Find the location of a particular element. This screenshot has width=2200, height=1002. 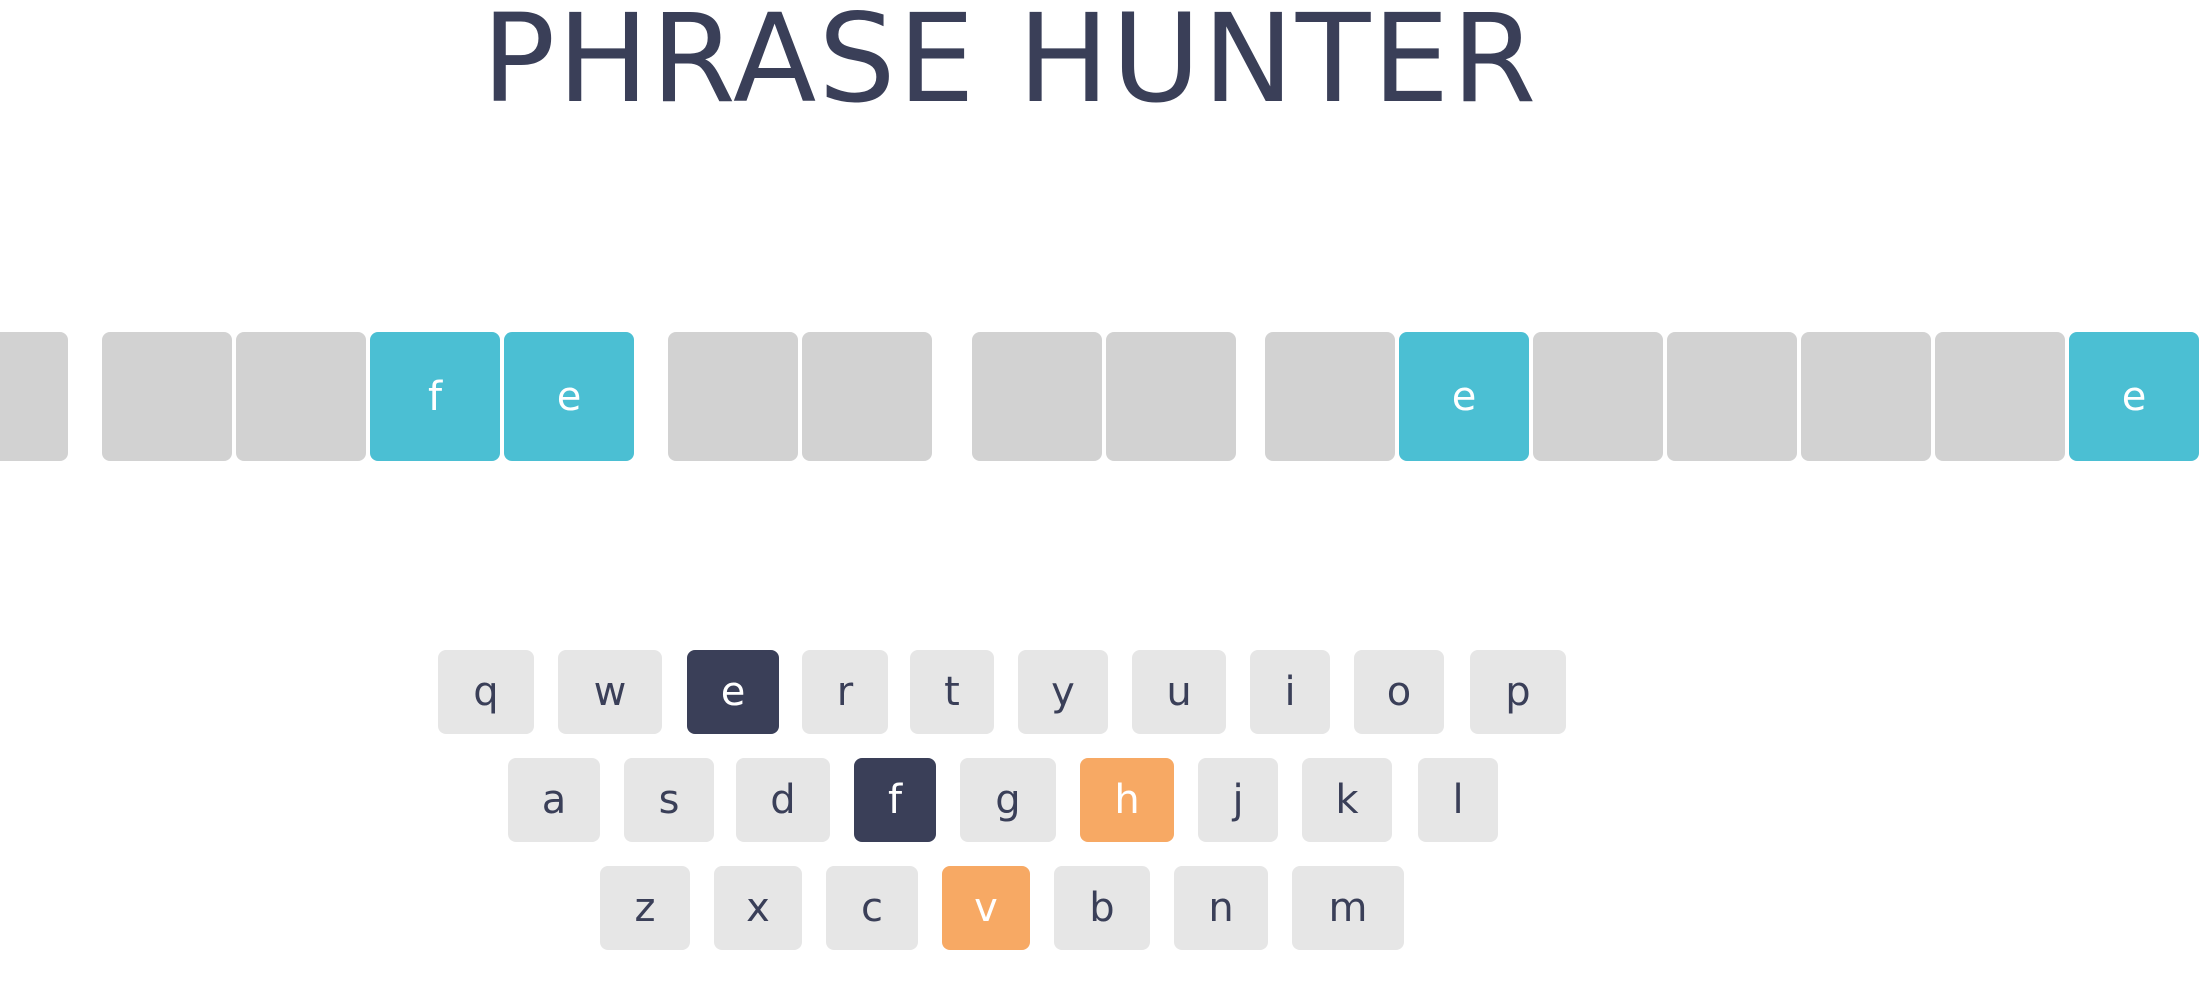

key-v: v is located at coordinates (986, 908).